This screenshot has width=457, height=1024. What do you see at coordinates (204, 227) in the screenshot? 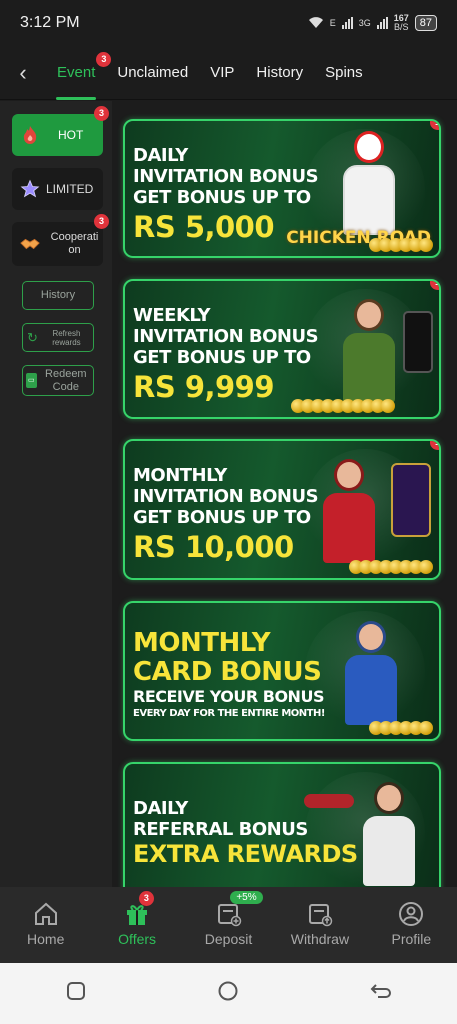
I see `banner-amount: RS 5,000` at bounding box center [204, 227].